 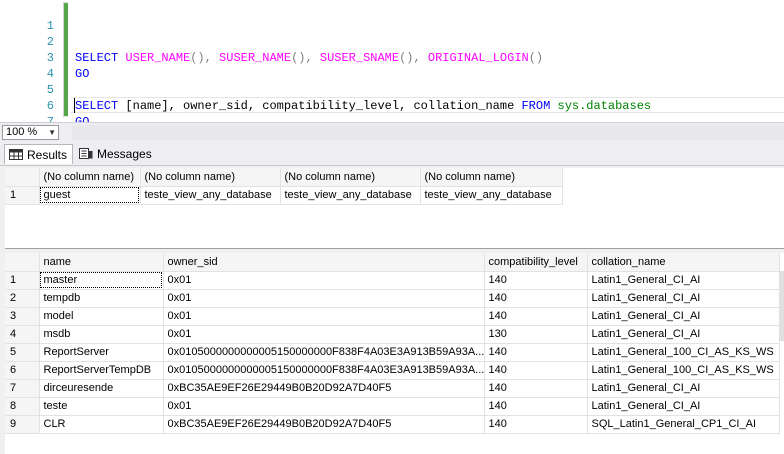 I want to click on editor-status-bar: 100 % ▼, so click(x=392, y=132).